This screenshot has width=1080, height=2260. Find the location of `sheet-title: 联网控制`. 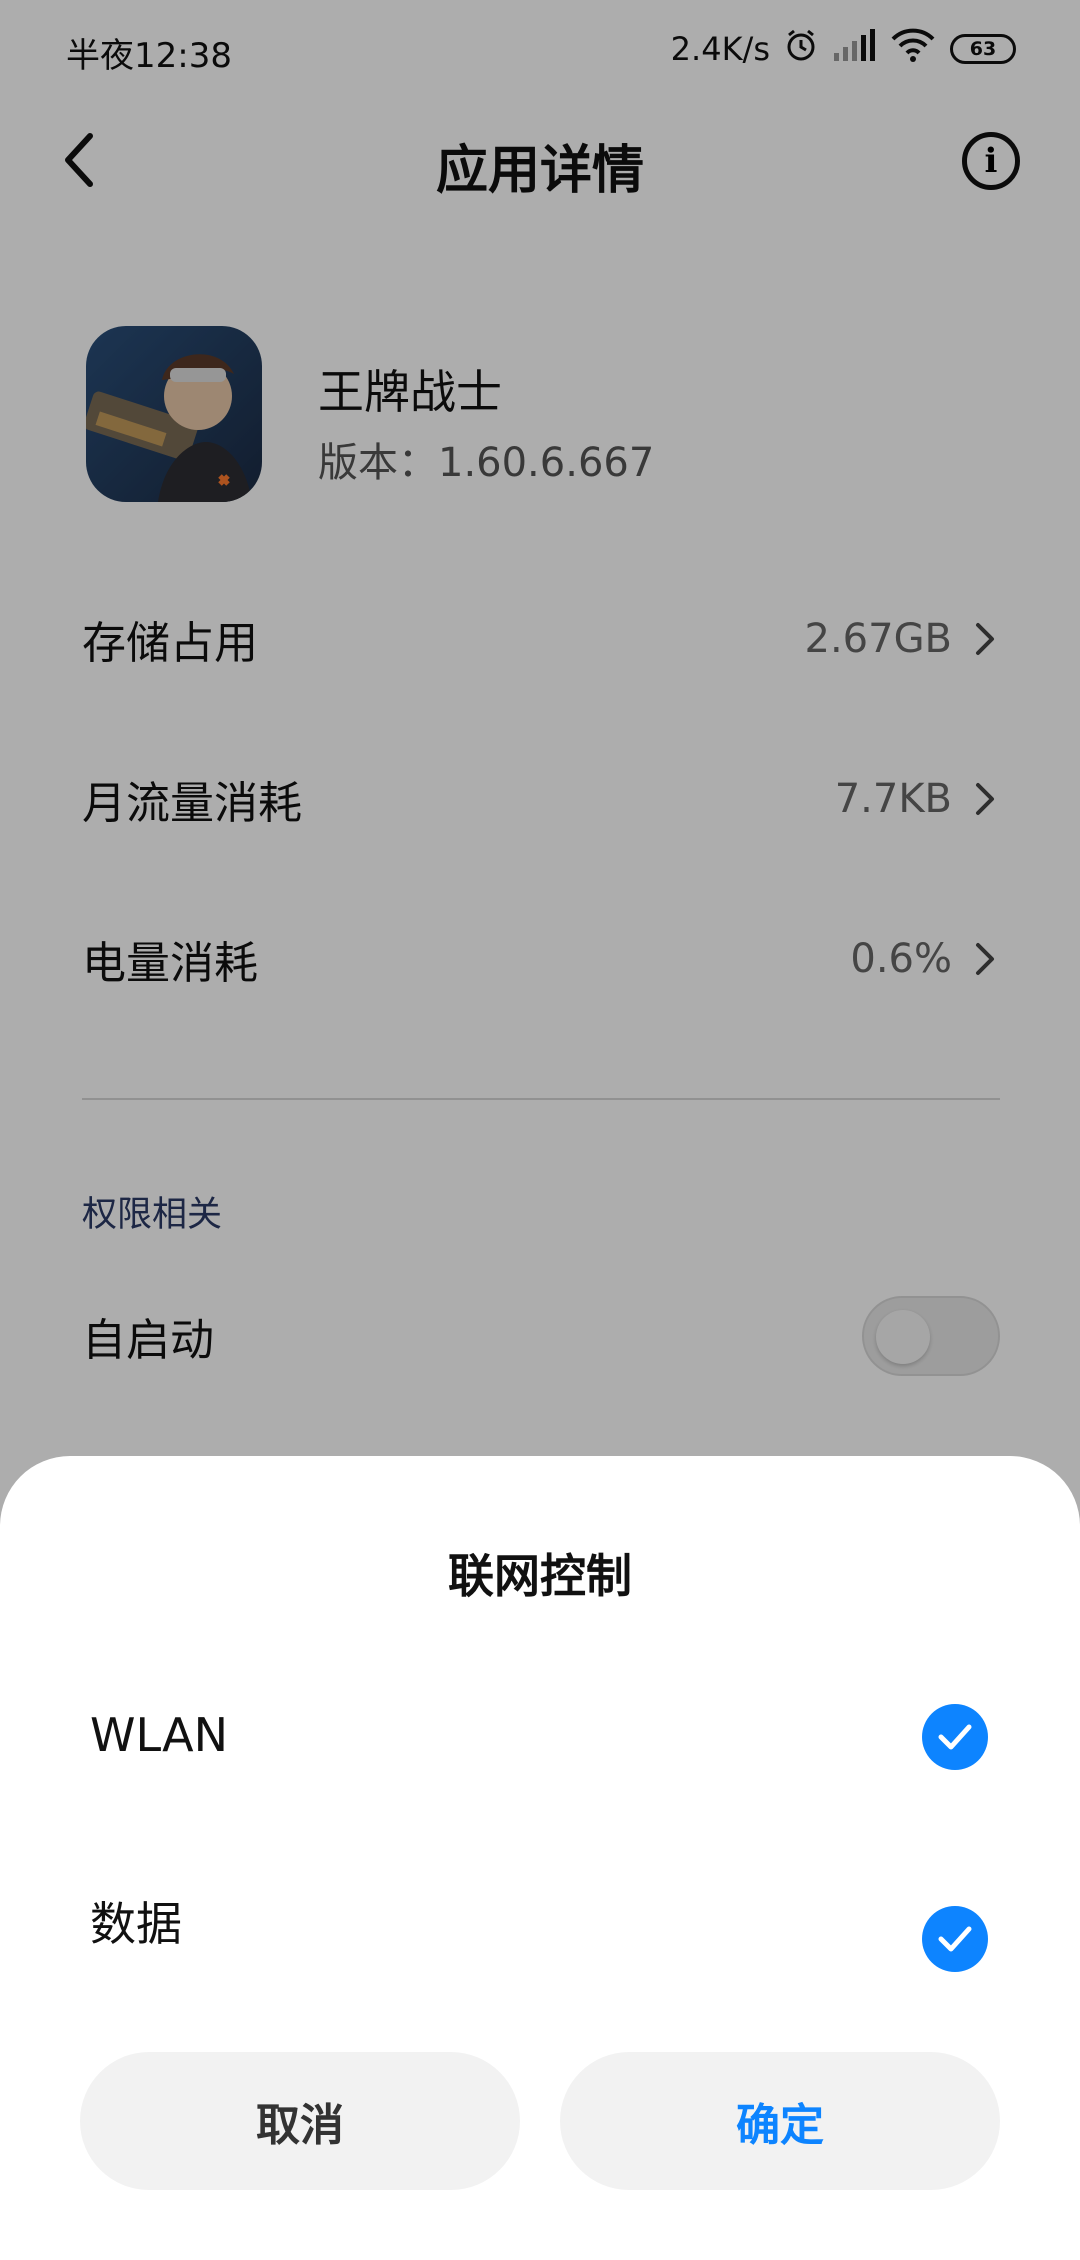

sheet-title: 联网控制 is located at coordinates (540, 1576).